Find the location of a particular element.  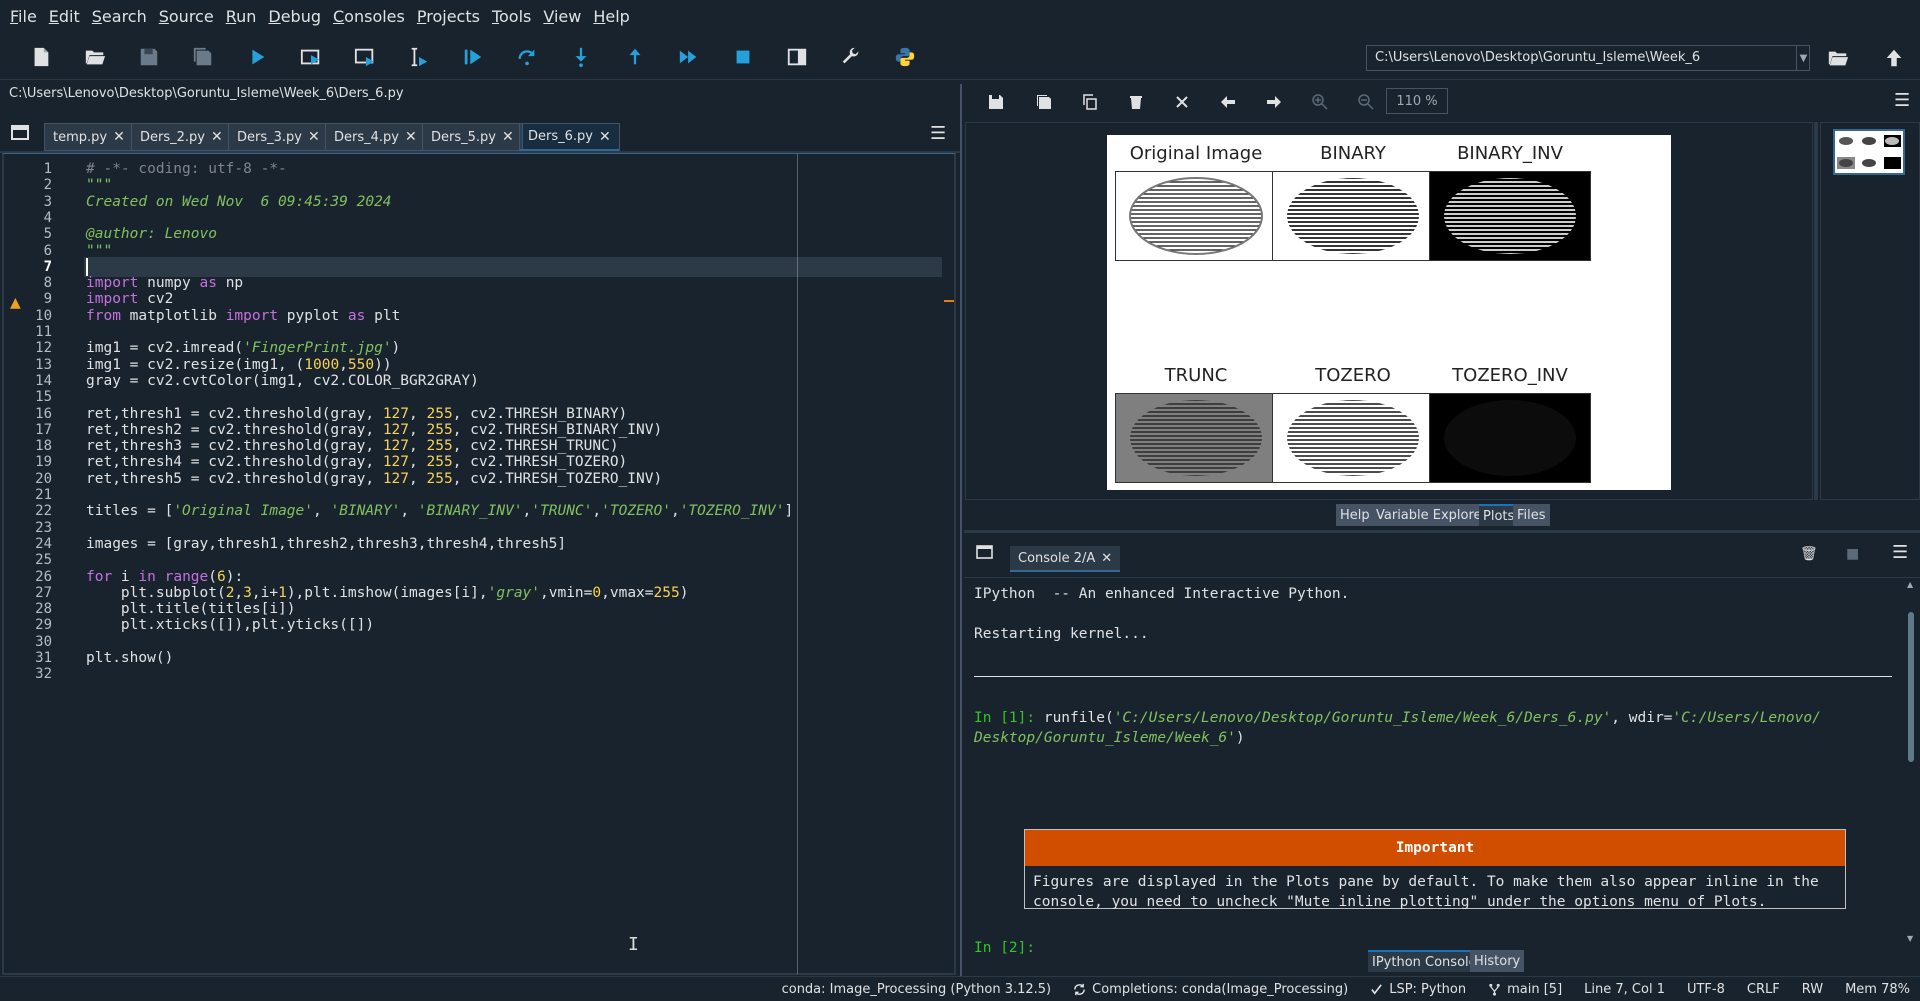

maximize-pane-button is located at coordinates (797, 57).